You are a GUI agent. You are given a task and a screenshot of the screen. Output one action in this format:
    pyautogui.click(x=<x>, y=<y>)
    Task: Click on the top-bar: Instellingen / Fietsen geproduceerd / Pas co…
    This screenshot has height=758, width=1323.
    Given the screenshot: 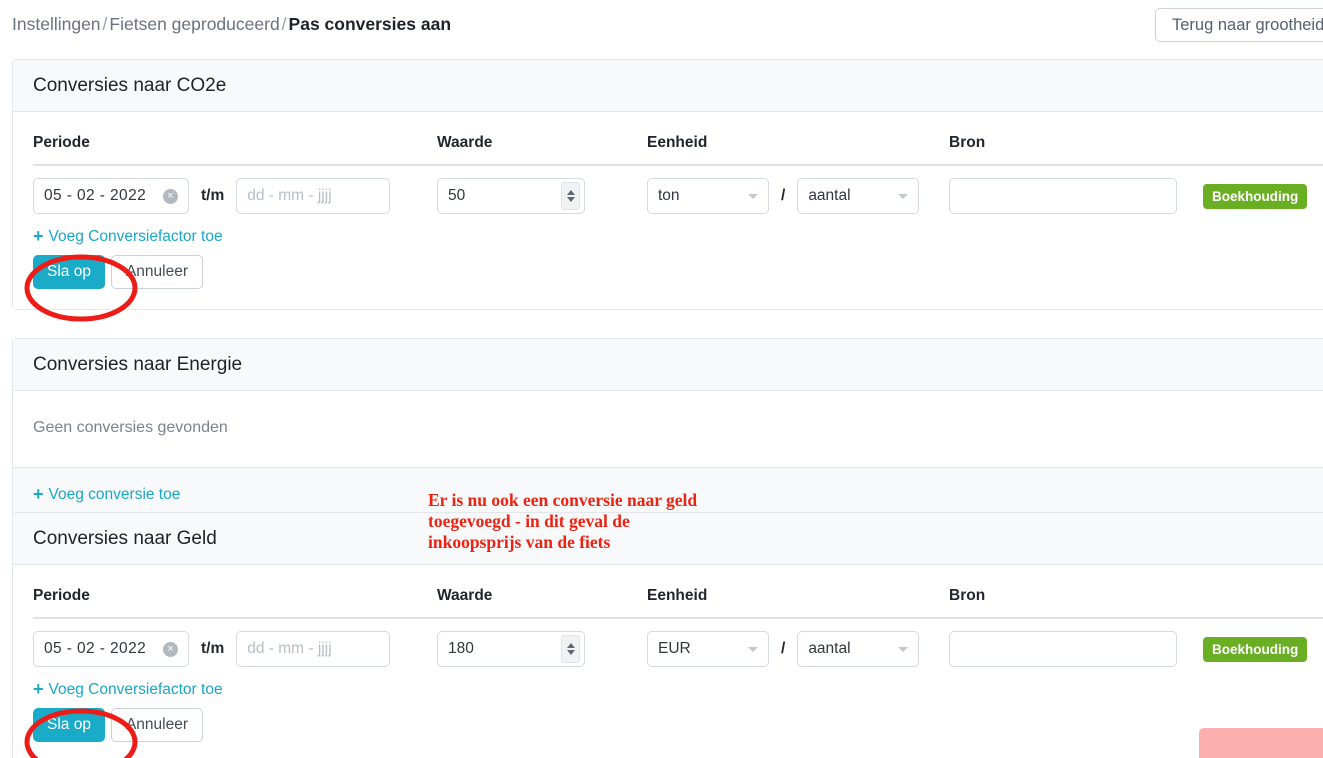 What is the action you would take?
    pyautogui.click(x=661, y=26)
    